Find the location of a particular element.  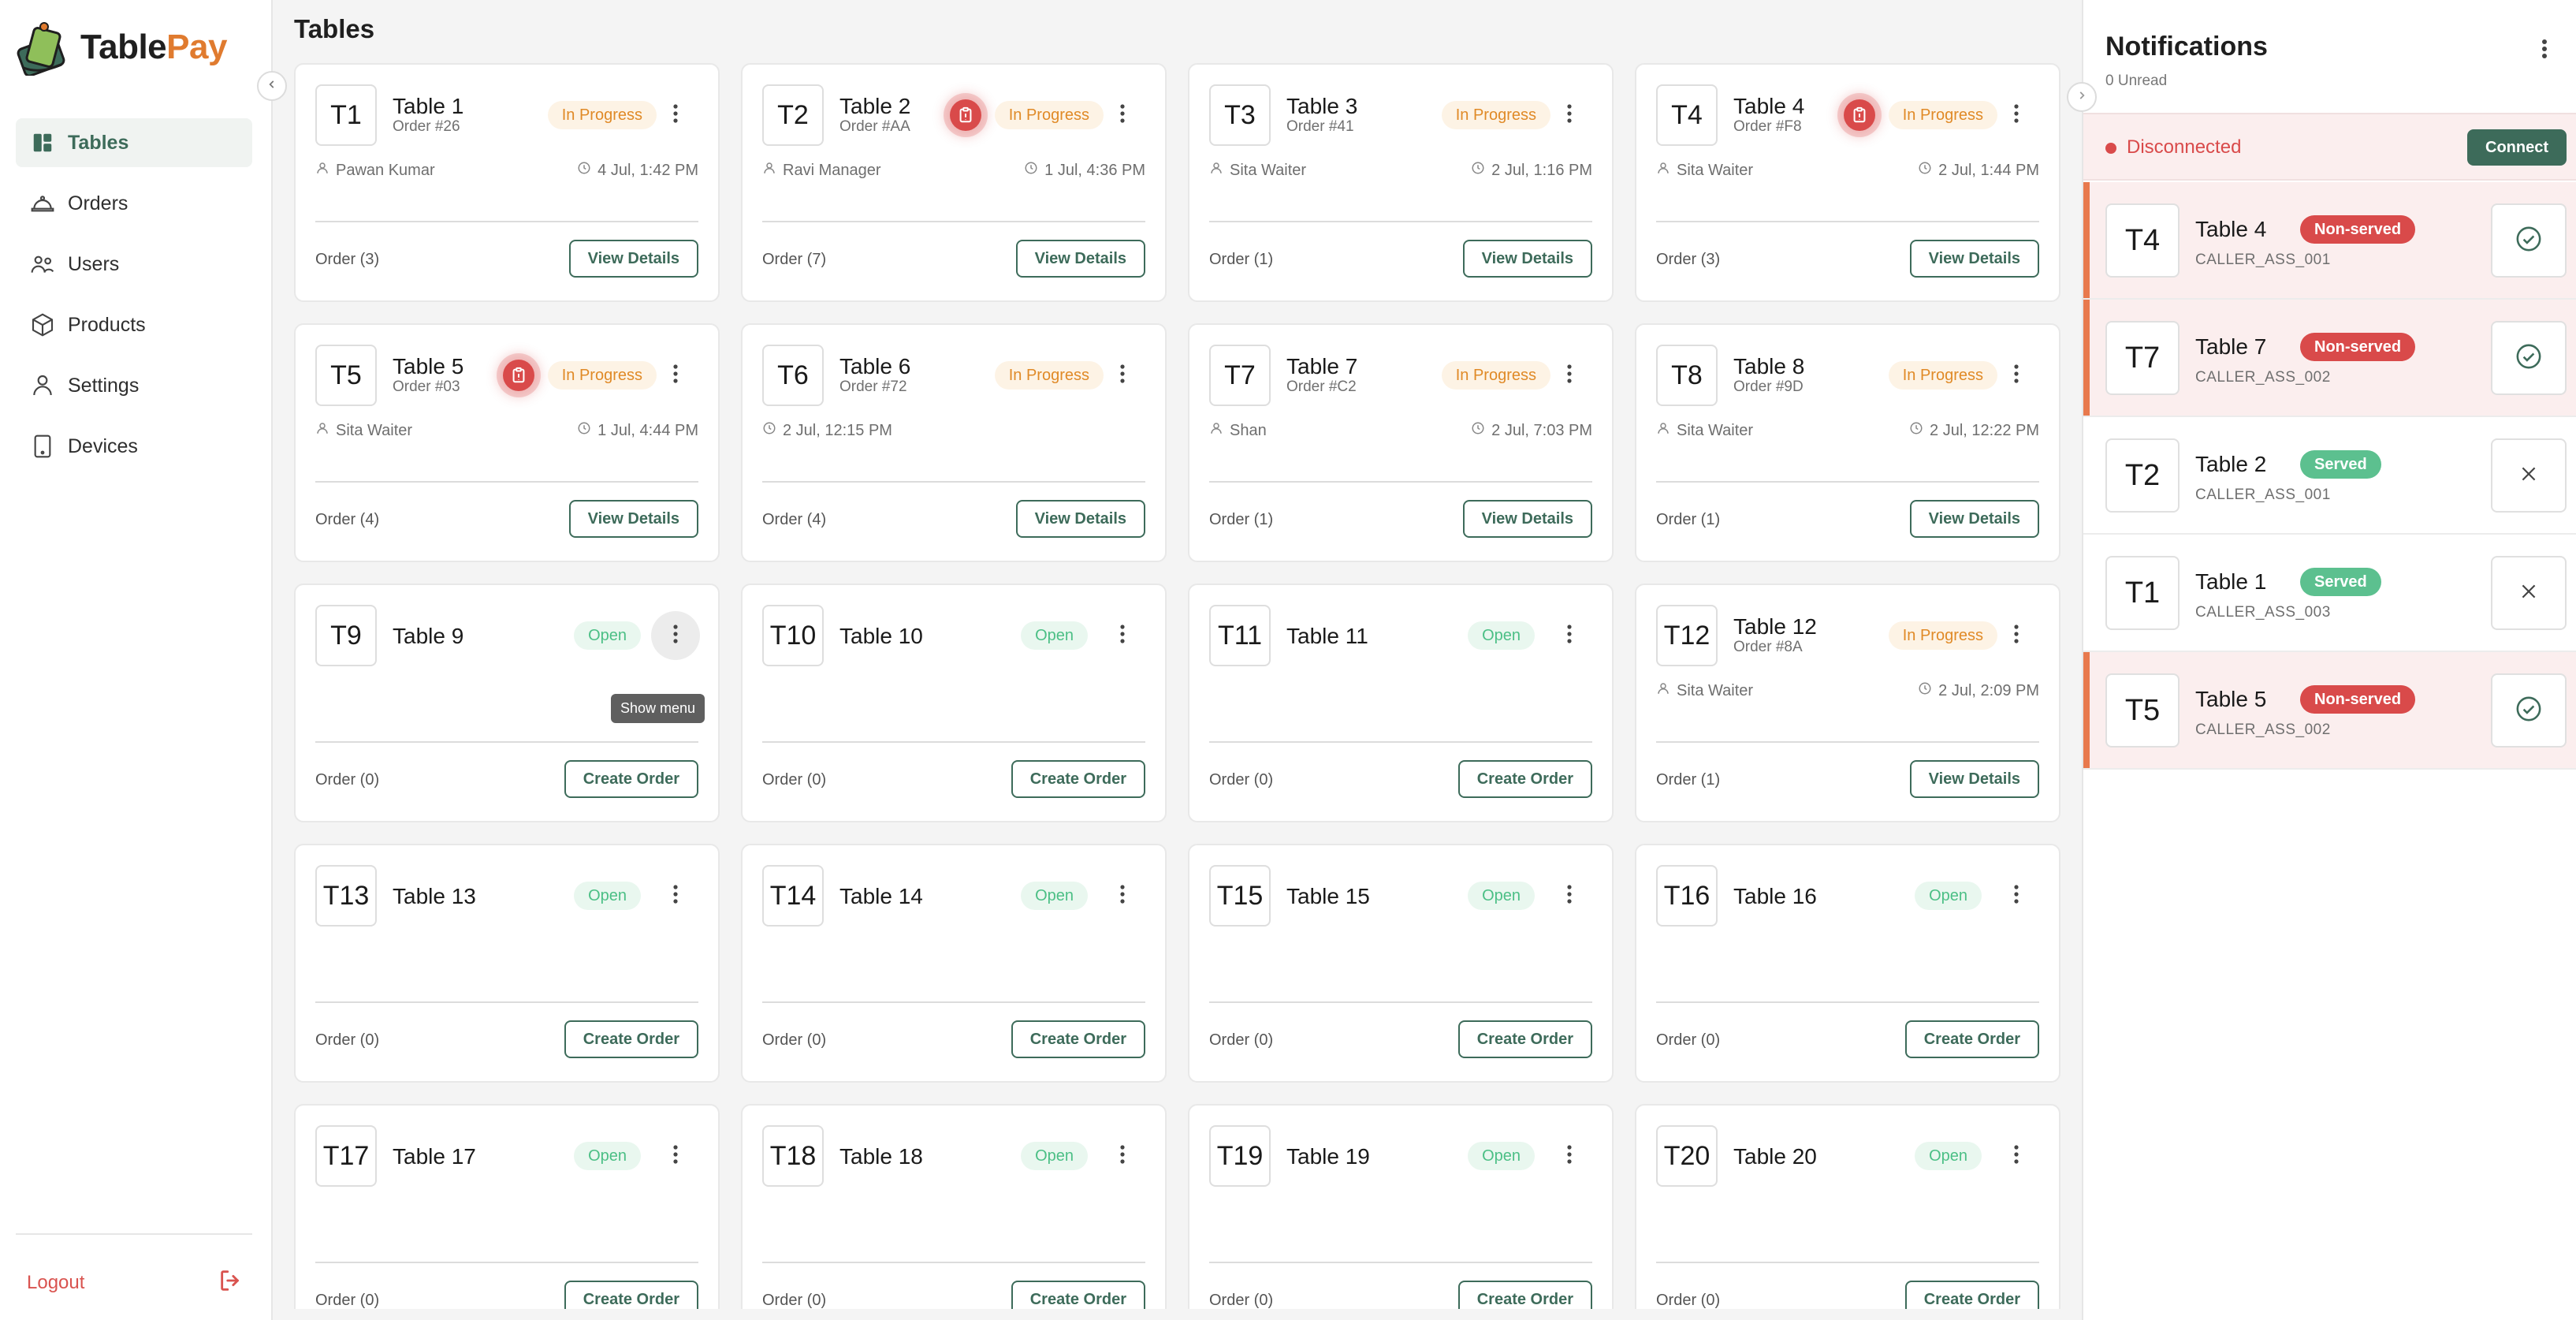

table-card: T14 Table 14 Open Order (0) Create Order is located at coordinates (954, 963).